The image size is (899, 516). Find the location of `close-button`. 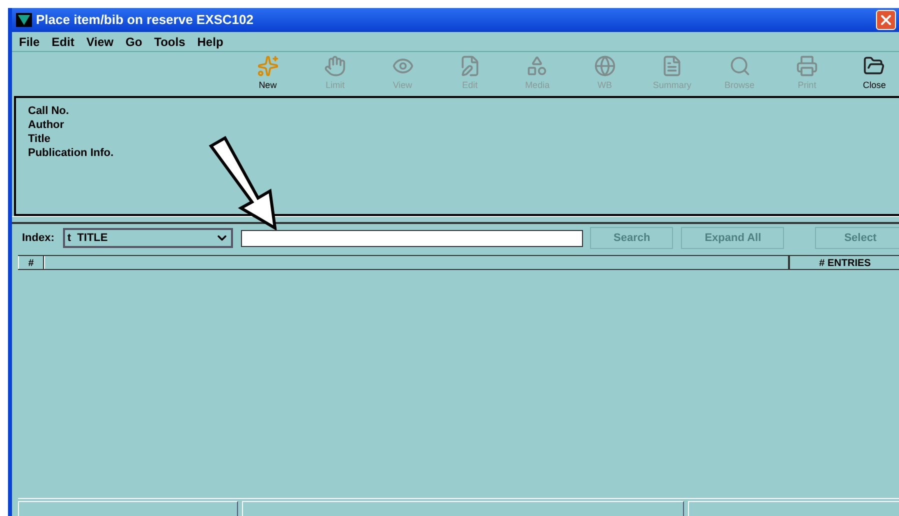

close-button is located at coordinates (886, 20).